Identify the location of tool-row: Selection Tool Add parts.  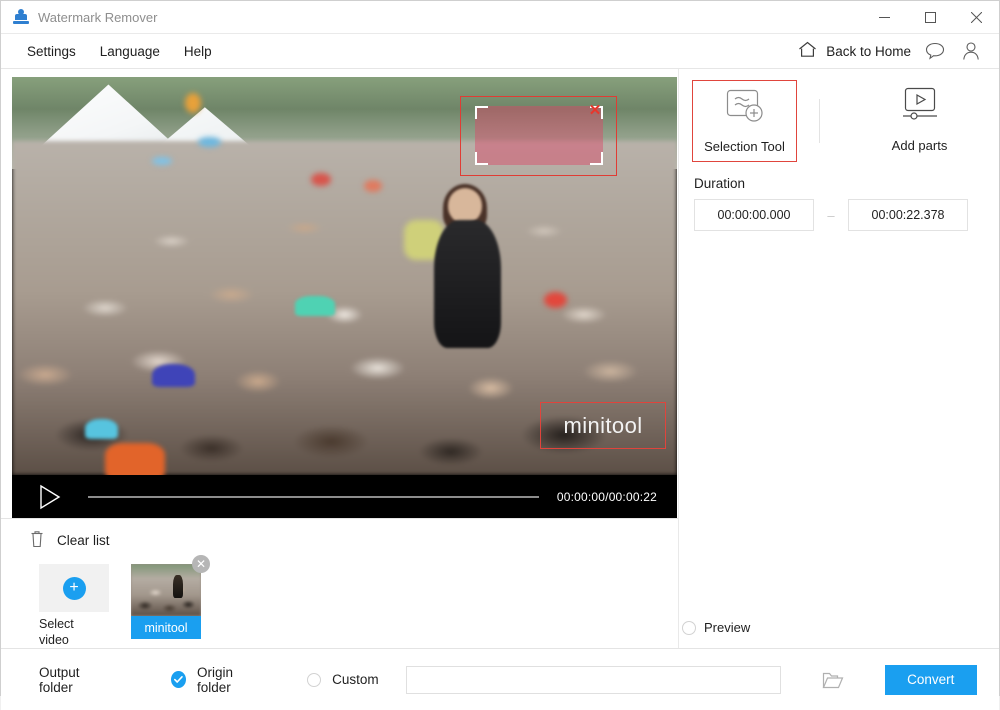
(839, 115).